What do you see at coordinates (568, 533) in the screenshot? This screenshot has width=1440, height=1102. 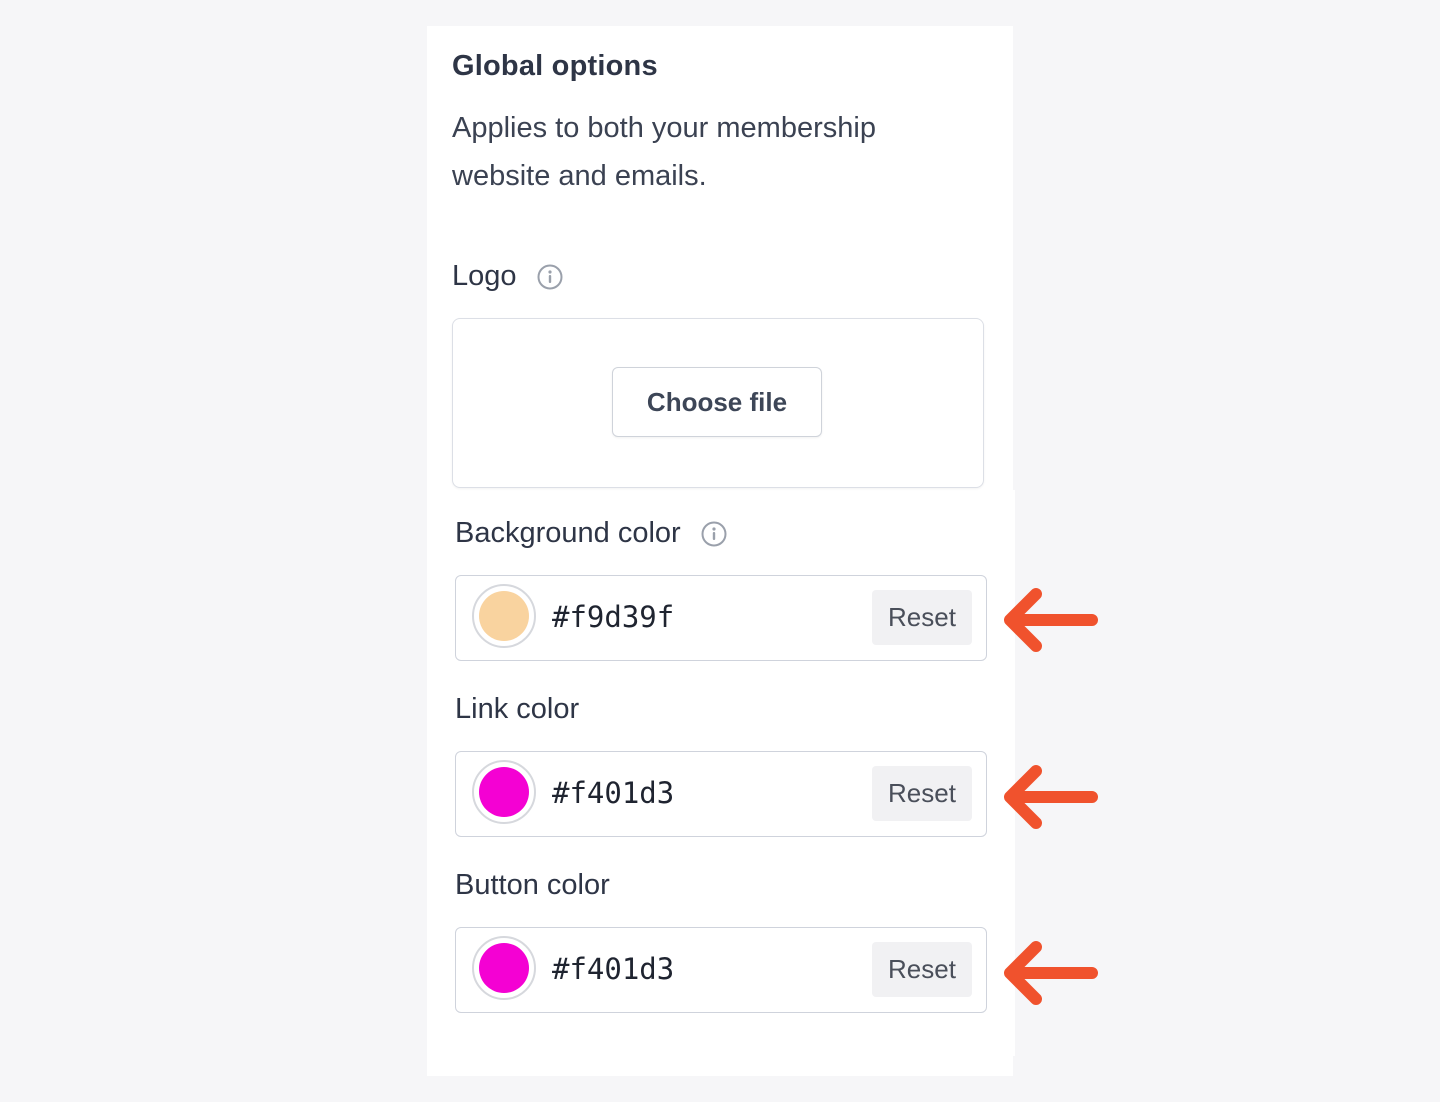 I see `background-color-label: Background color` at bounding box center [568, 533].